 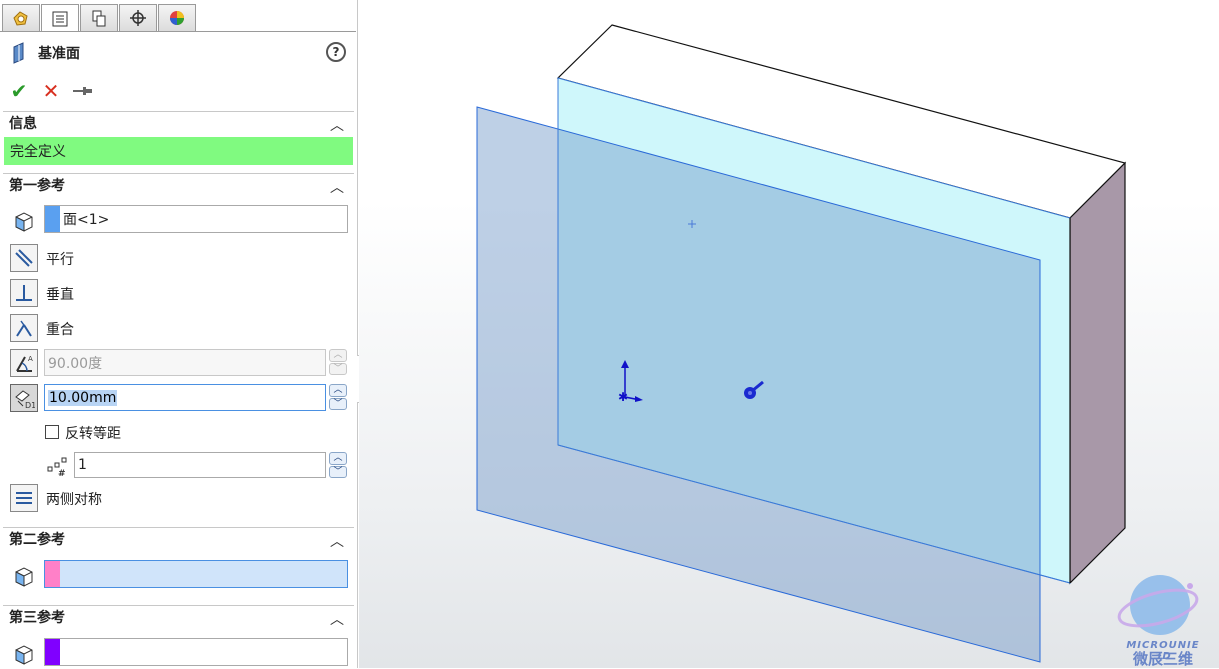 I want to click on microunie-logo, so click(x=1158, y=605).